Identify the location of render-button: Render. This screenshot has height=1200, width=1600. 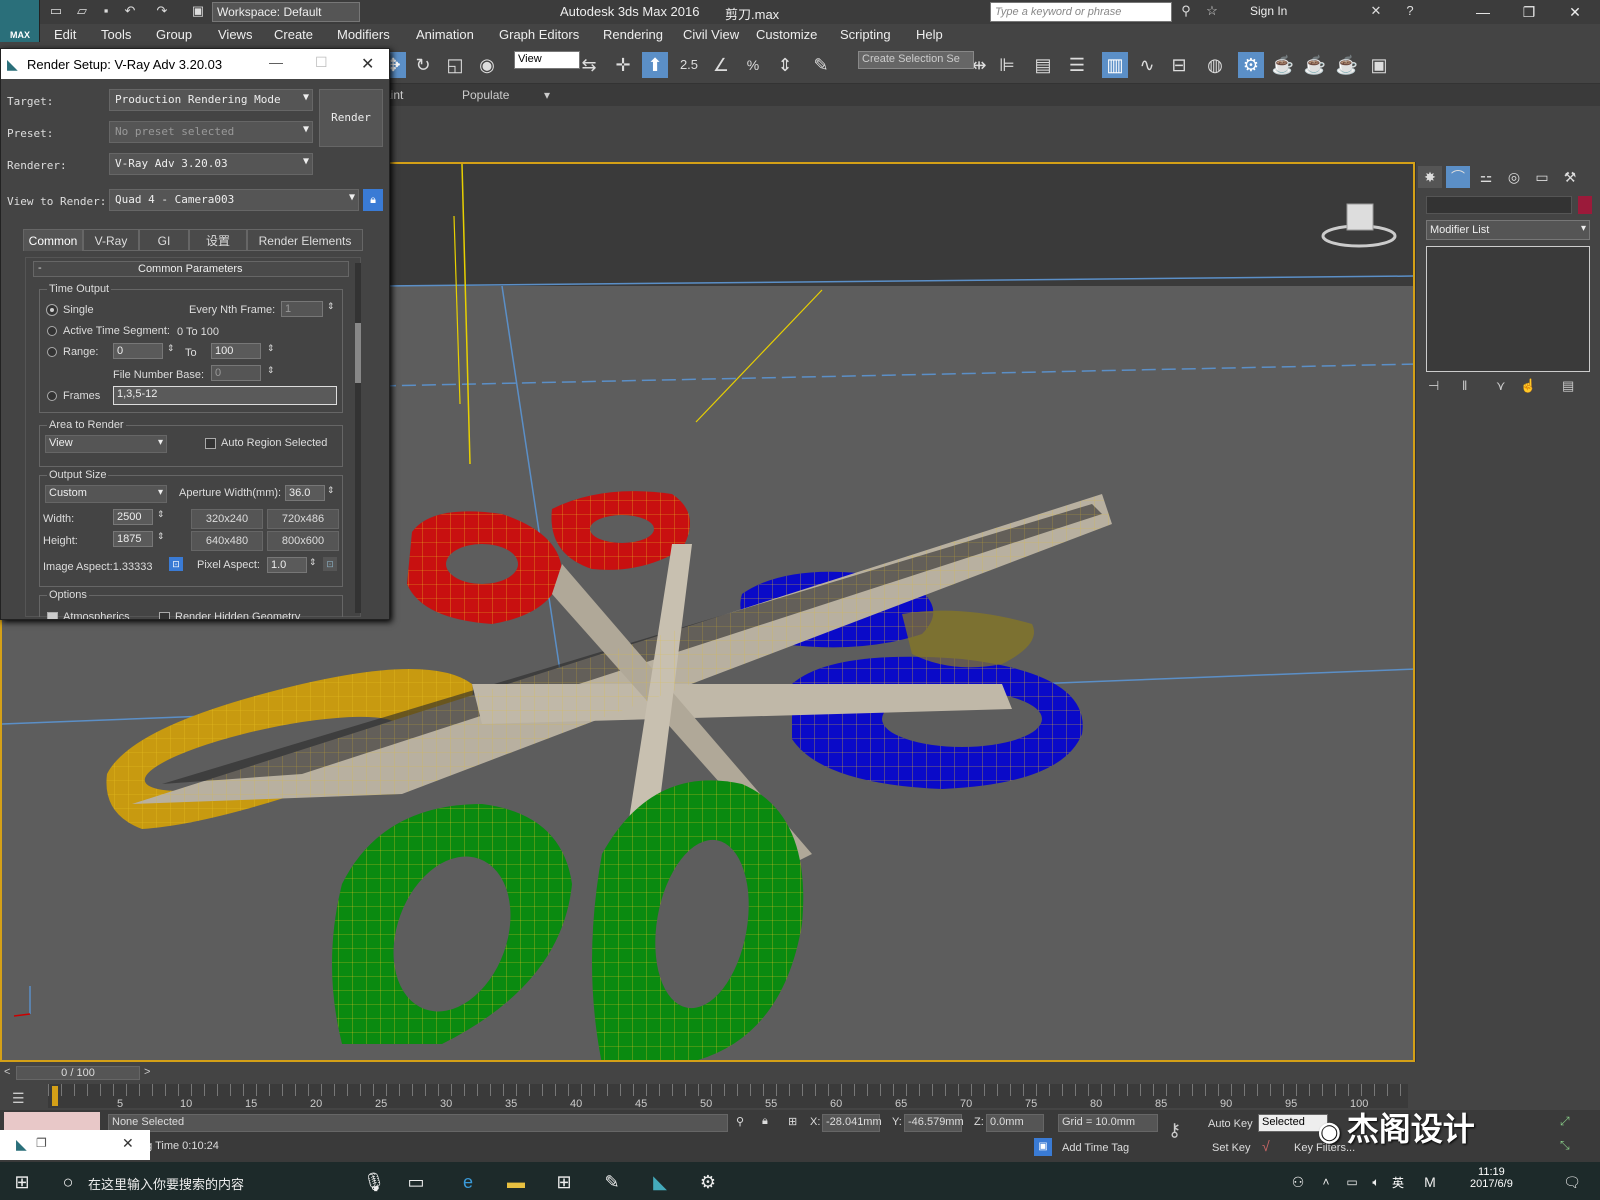
(351, 118).